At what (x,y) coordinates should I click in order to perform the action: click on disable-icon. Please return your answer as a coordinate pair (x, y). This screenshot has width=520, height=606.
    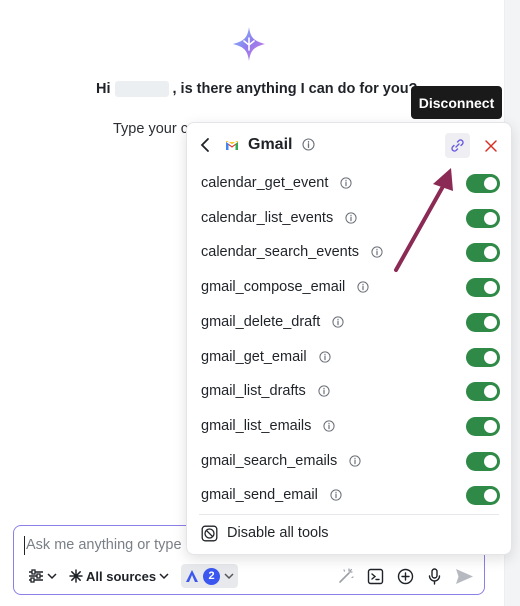
    Looking at the image, I should click on (209, 533).